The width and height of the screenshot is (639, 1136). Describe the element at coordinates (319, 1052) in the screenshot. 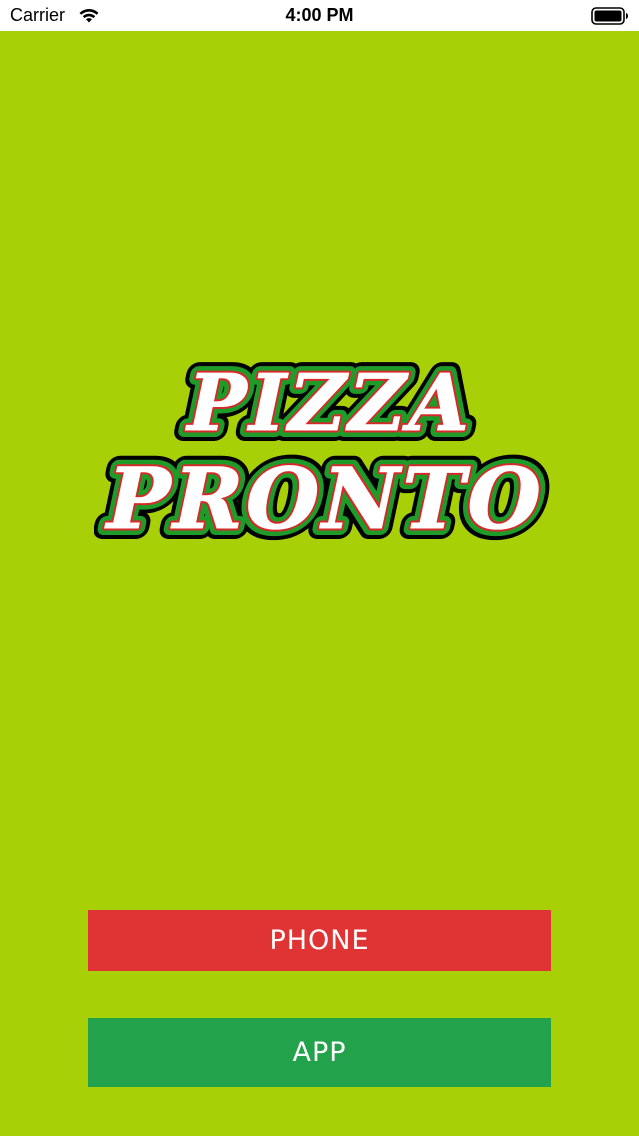

I see `app-button: APP` at that location.